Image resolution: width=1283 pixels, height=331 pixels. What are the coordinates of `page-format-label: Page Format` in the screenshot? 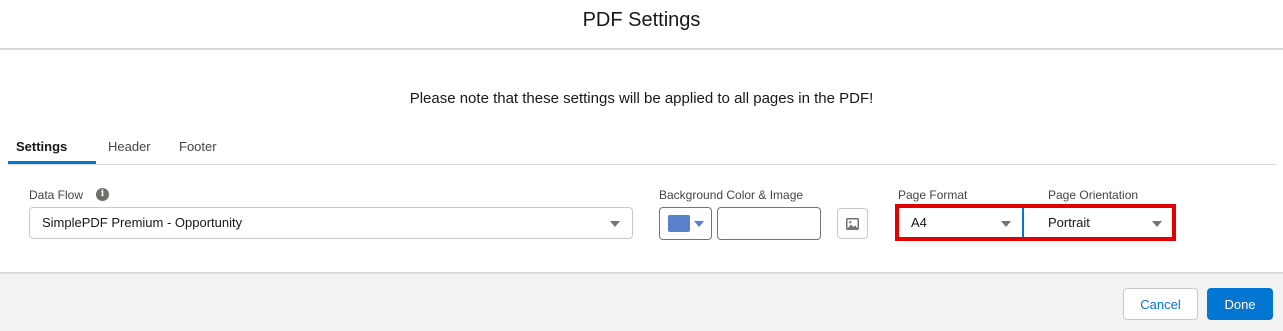 It's located at (933, 195).